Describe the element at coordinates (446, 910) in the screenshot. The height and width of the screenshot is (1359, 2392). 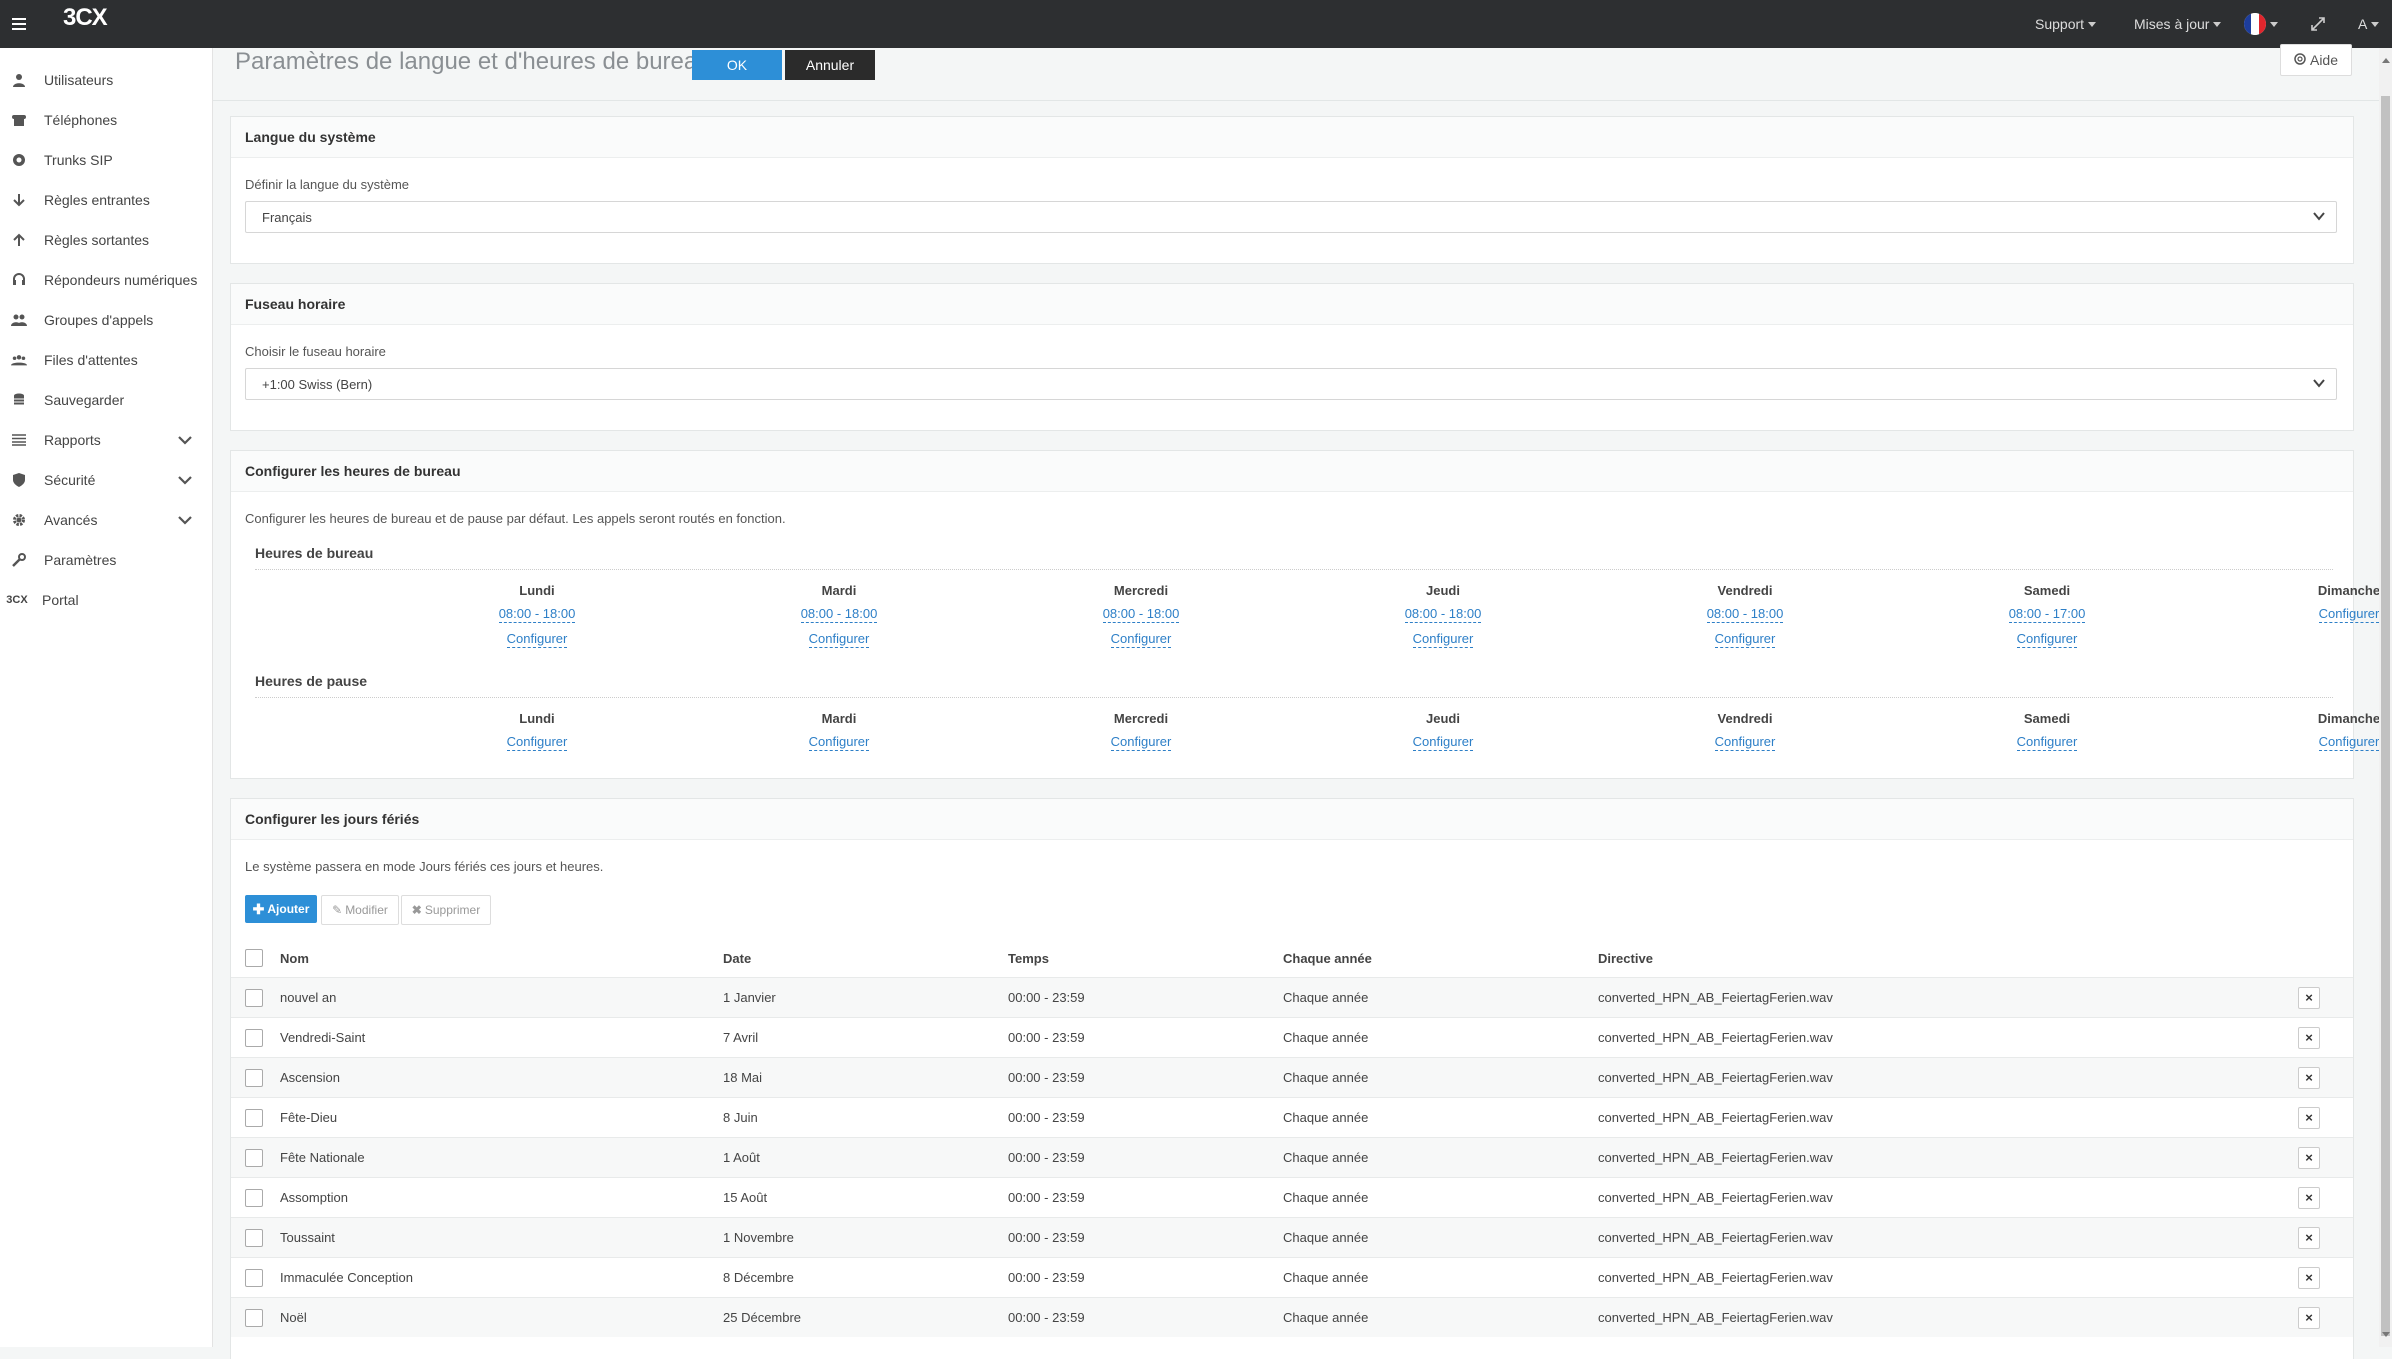
I see `delete-holiday-button: ✖ Supprimer` at that location.